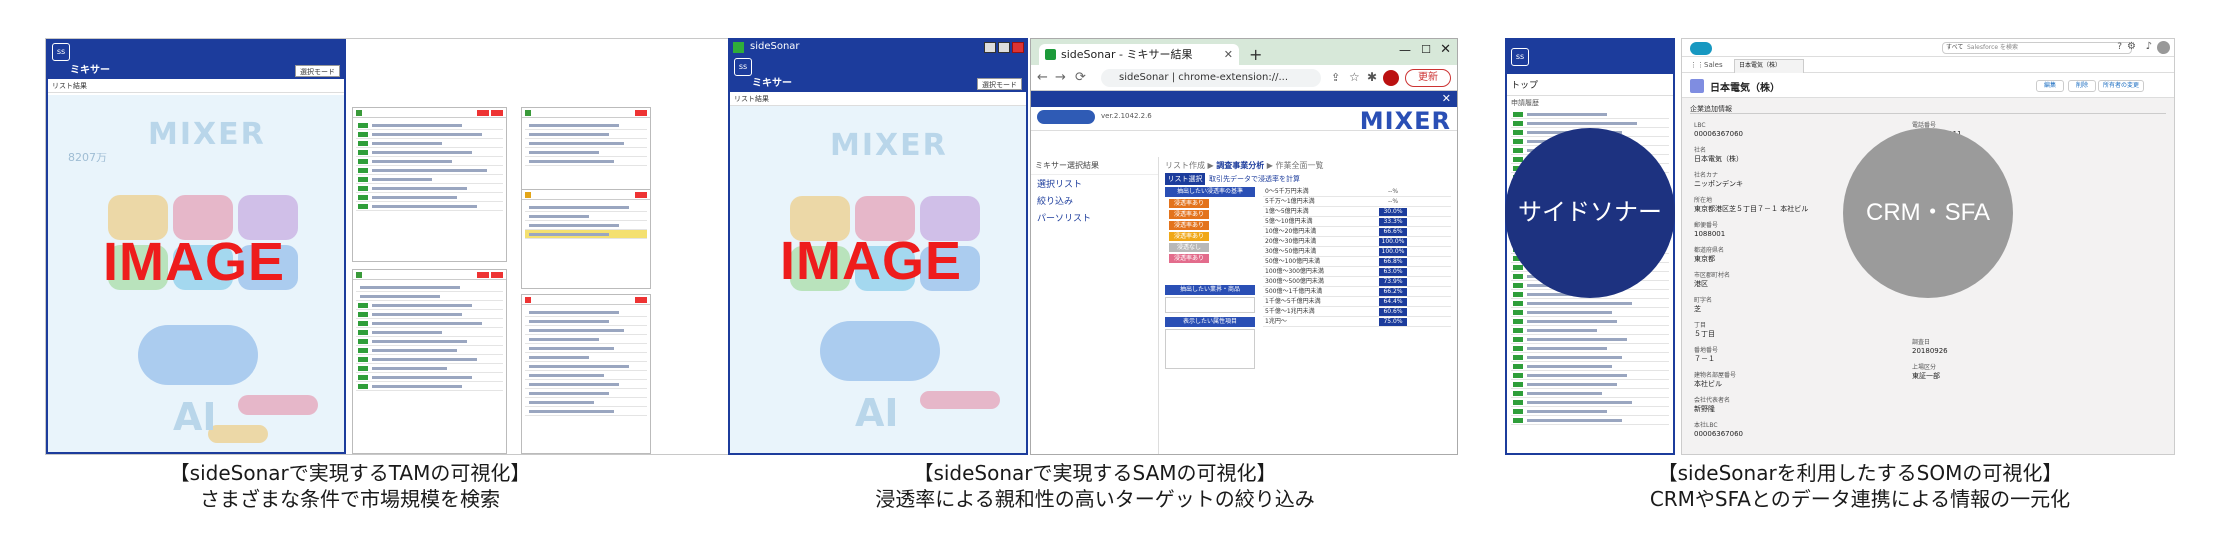 This screenshot has width=2221, height=549. What do you see at coordinates (350, 473) in the screenshot?
I see `caption-title: 【sideSonarで実現するTAMの可視化】` at bounding box center [350, 473].